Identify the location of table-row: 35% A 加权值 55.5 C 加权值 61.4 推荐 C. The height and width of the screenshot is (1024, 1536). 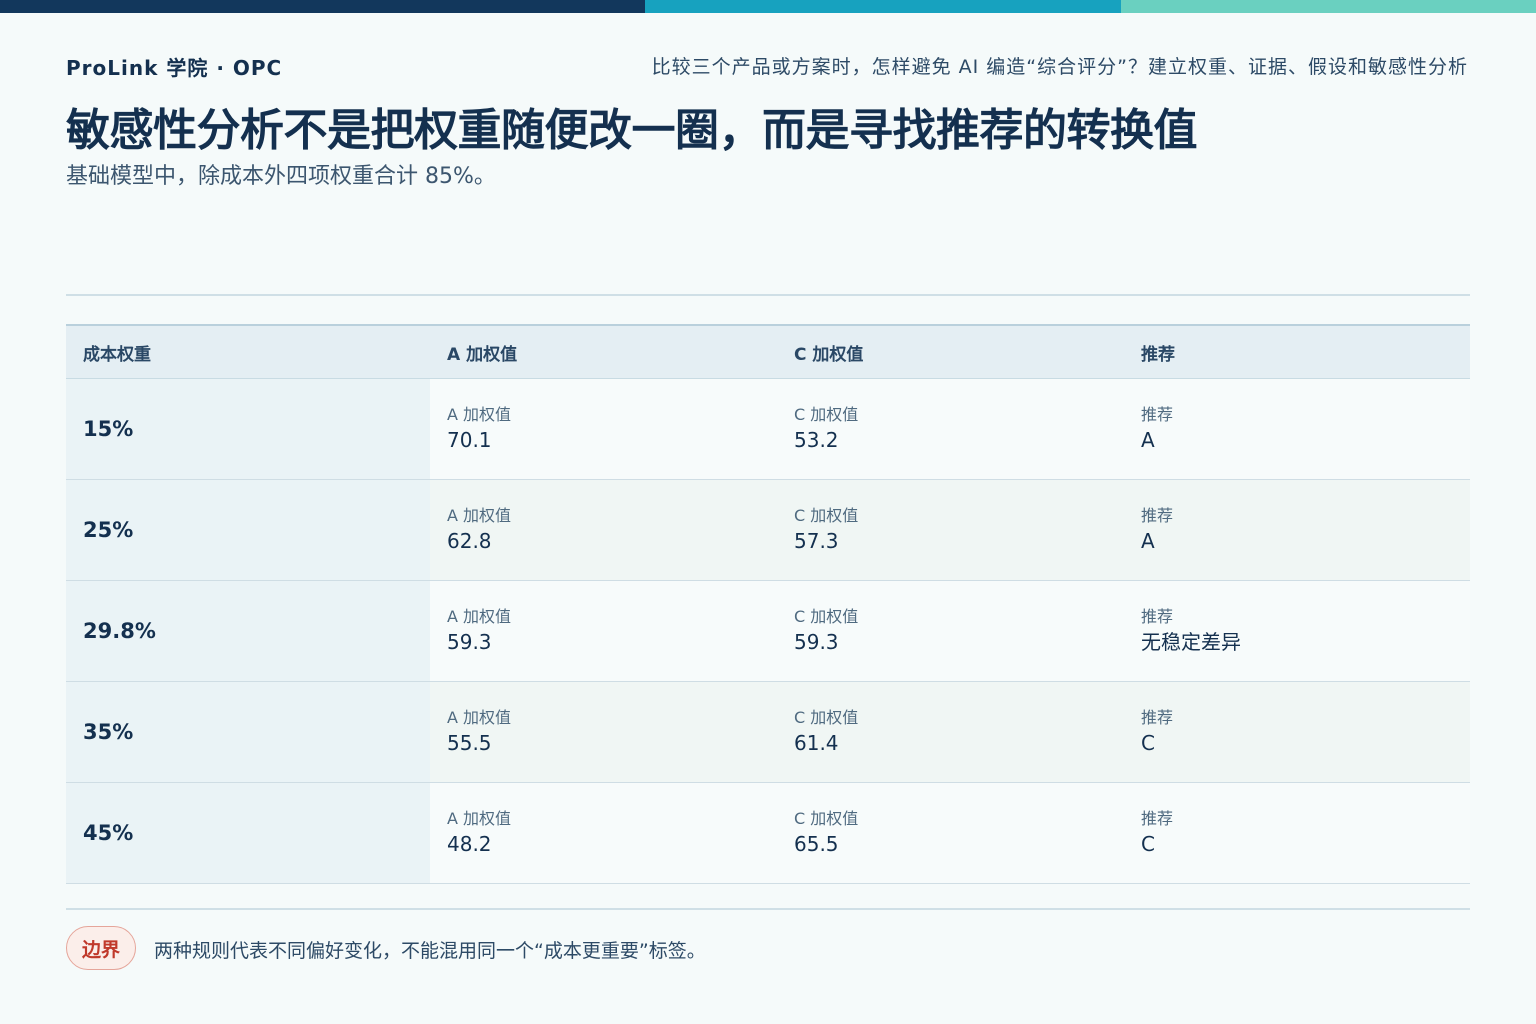
(768, 732).